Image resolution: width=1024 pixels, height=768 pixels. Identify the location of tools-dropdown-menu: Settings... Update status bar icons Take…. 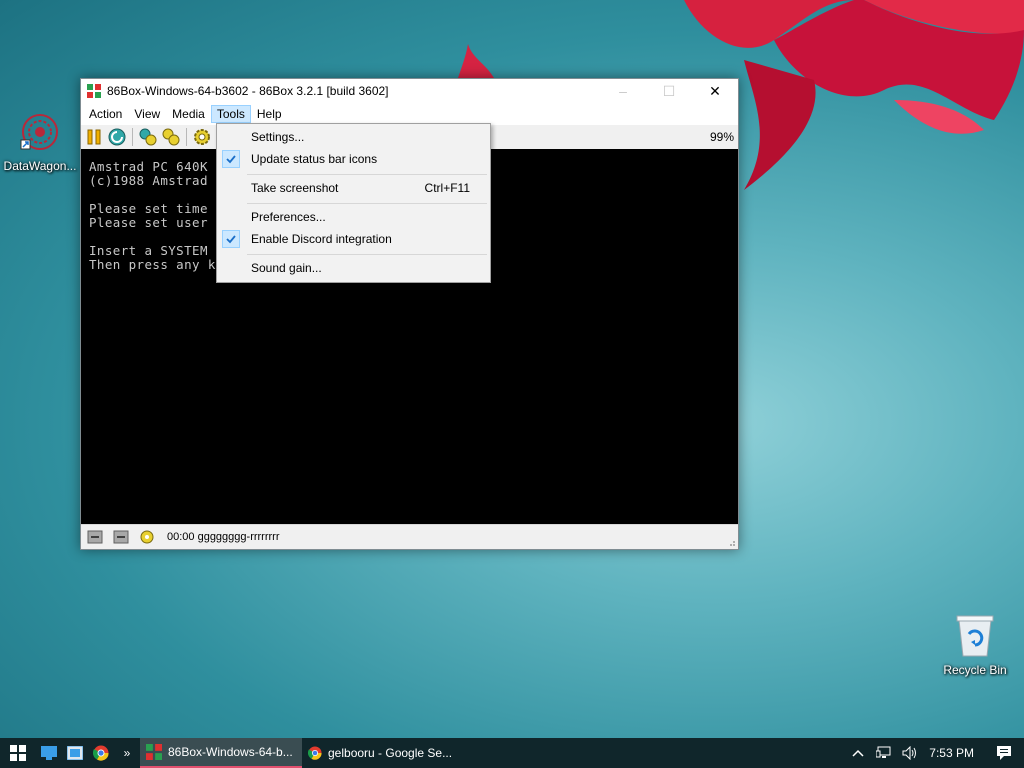
(353, 203).